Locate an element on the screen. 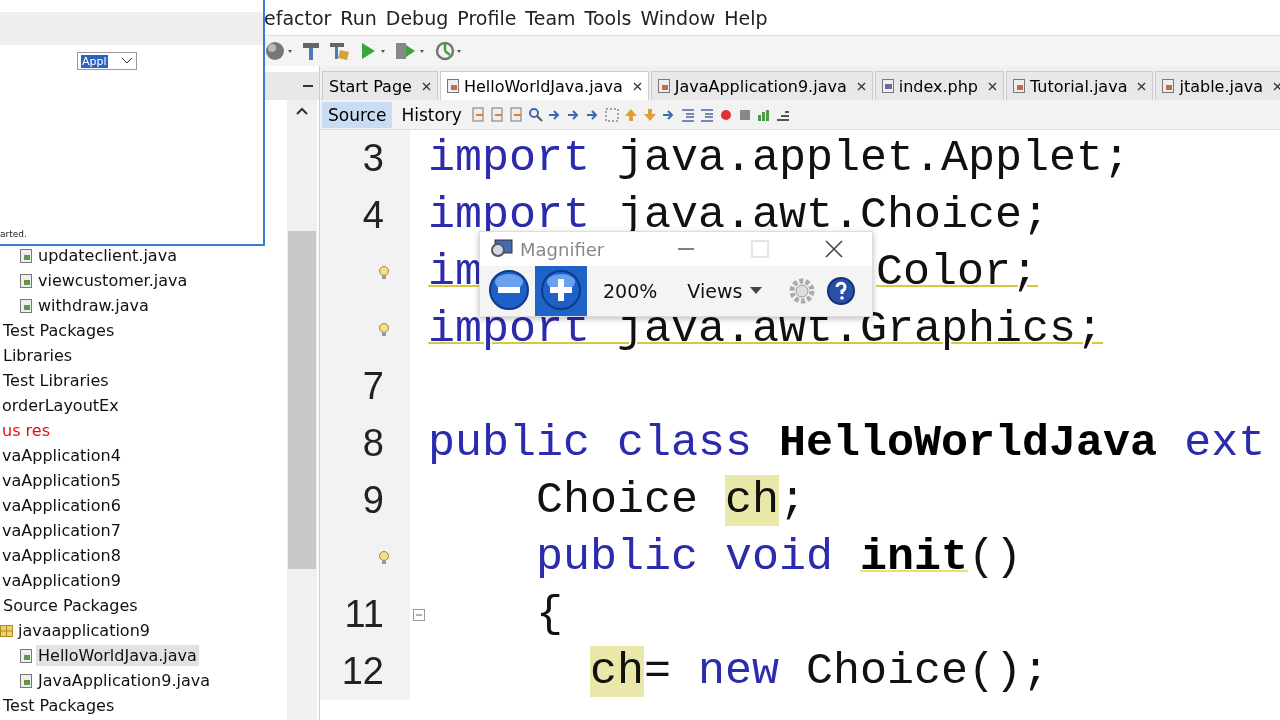 The width and height of the screenshot is (1280, 720). help-icon is located at coordinates (841, 291).